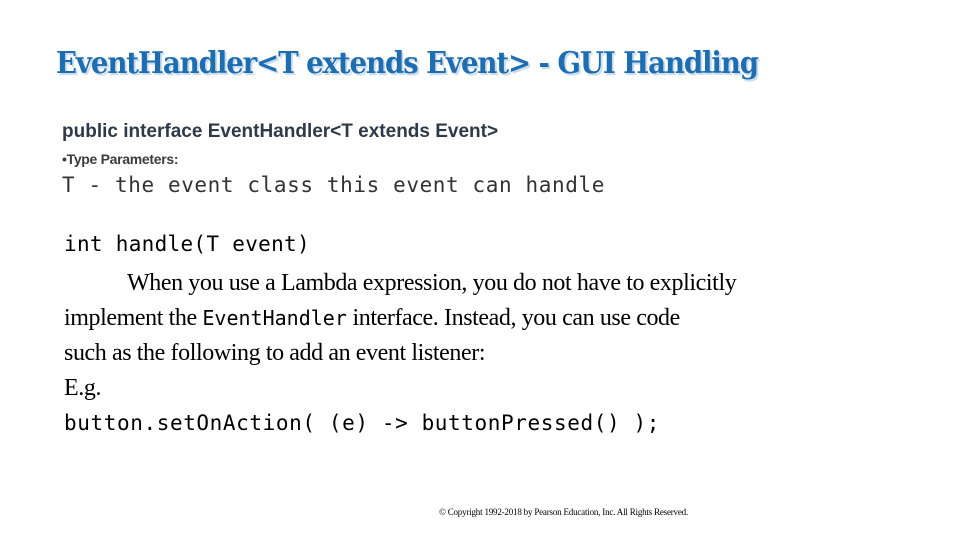 This screenshot has width=960, height=540. Describe the element at coordinates (274, 318) in the screenshot. I see `inline-code-eventhandler: EventHandler` at that location.